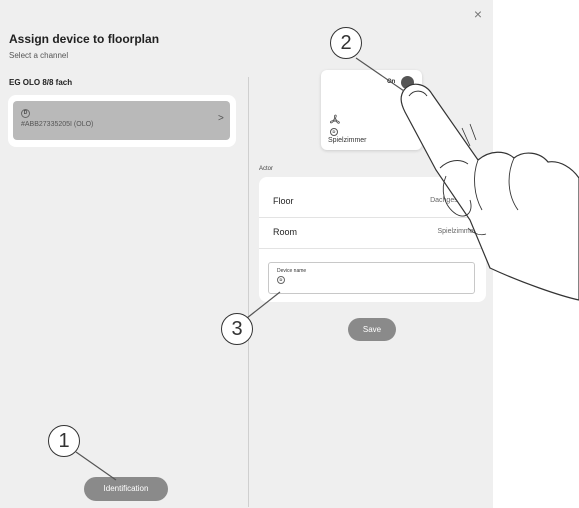 The height and width of the screenshot is (508, 579). I want to click on tile-type-icon: D, so click(334, 132).